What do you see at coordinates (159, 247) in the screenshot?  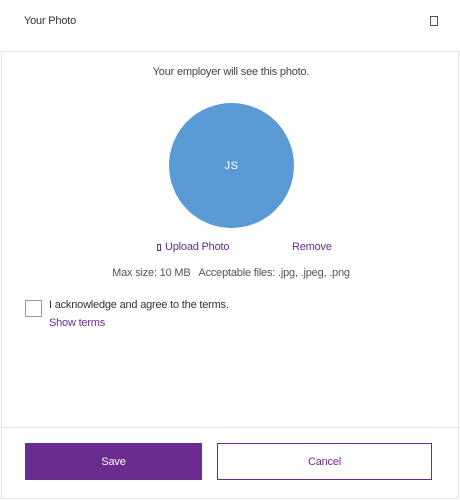 I see `upload-icon` at bounding box center [159, 247].